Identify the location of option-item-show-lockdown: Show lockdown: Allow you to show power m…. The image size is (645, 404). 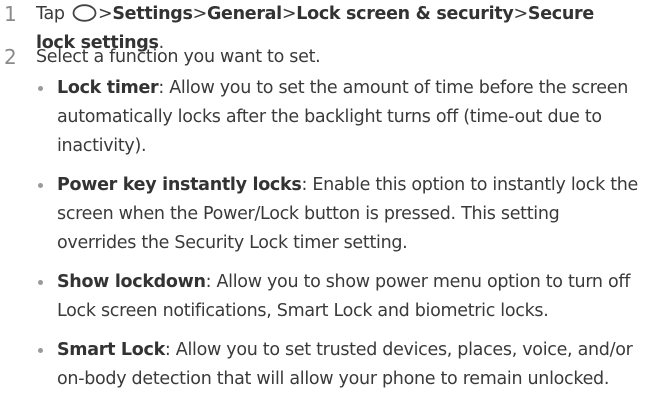
(339, 297).